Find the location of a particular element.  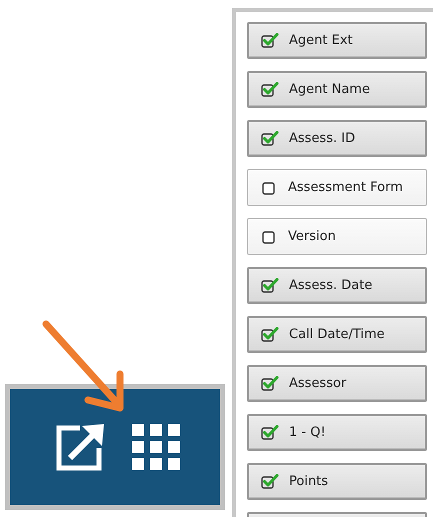

column-toggle-button: Call Date/Time is located at coordinates (337, 334).